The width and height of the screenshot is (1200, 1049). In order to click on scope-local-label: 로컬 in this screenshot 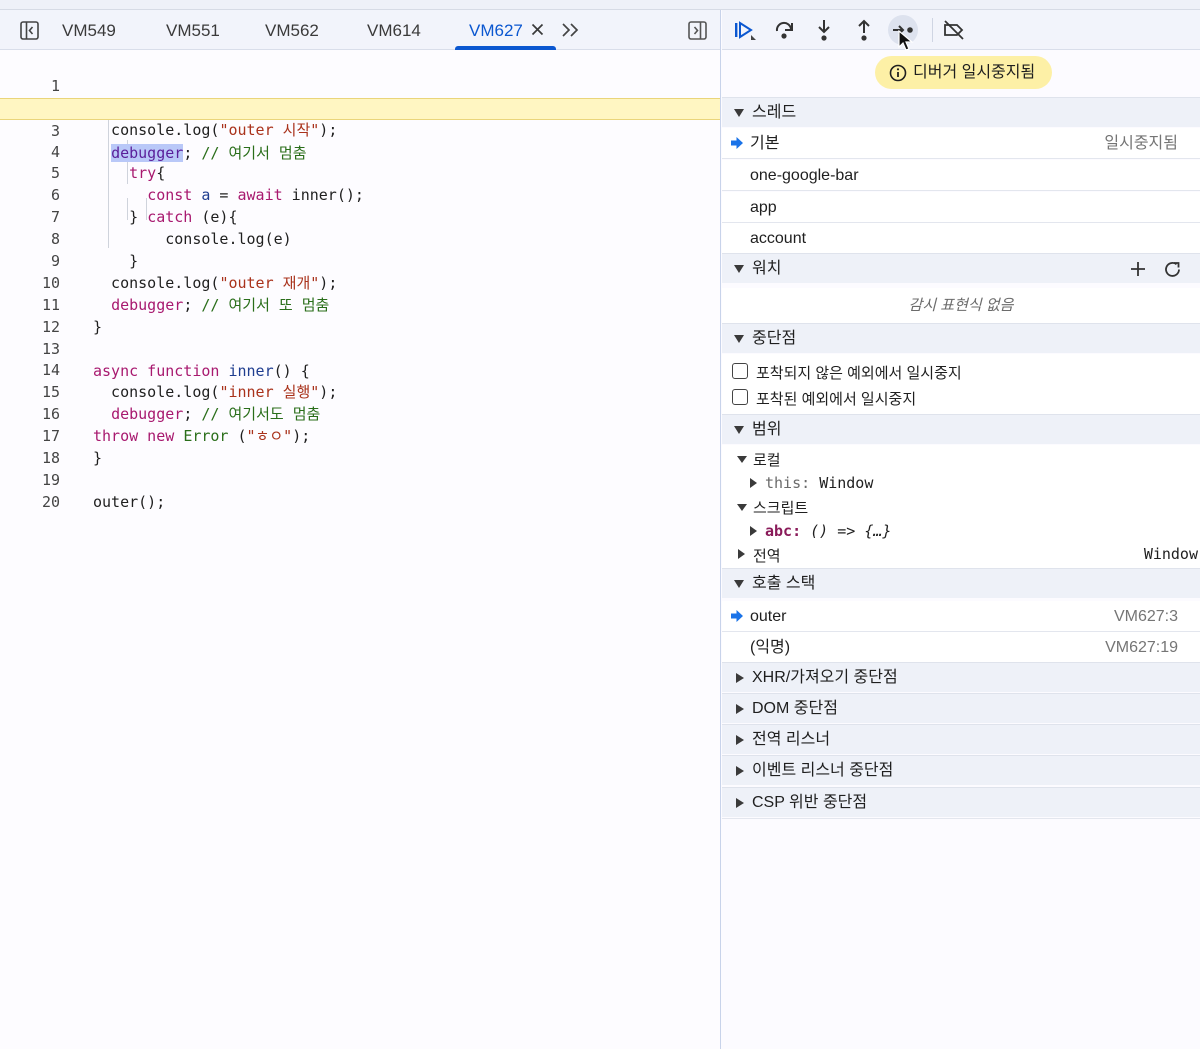, I will do `click(767, 459)`.